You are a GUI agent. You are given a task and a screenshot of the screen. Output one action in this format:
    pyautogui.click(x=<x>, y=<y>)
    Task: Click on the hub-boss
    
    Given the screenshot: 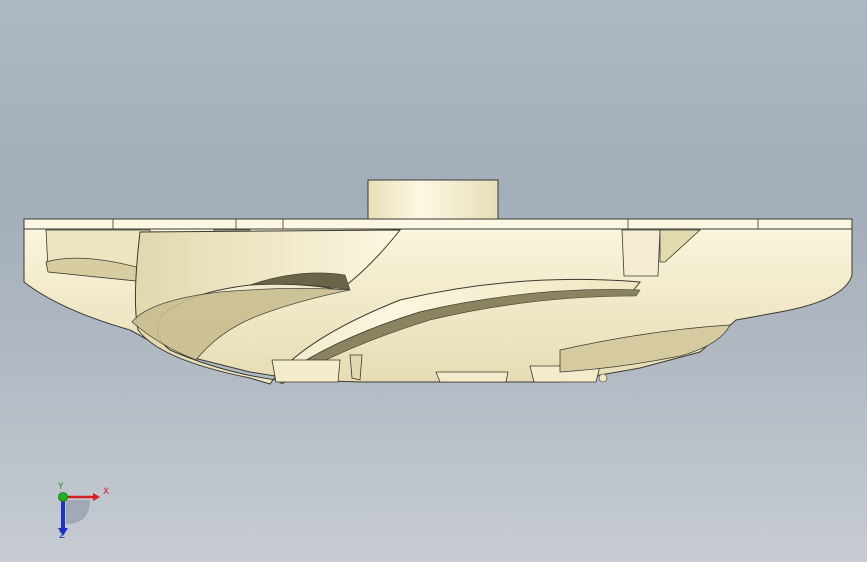 What is the action you would take?
    pyautogui.click(x=433, y=200)
    